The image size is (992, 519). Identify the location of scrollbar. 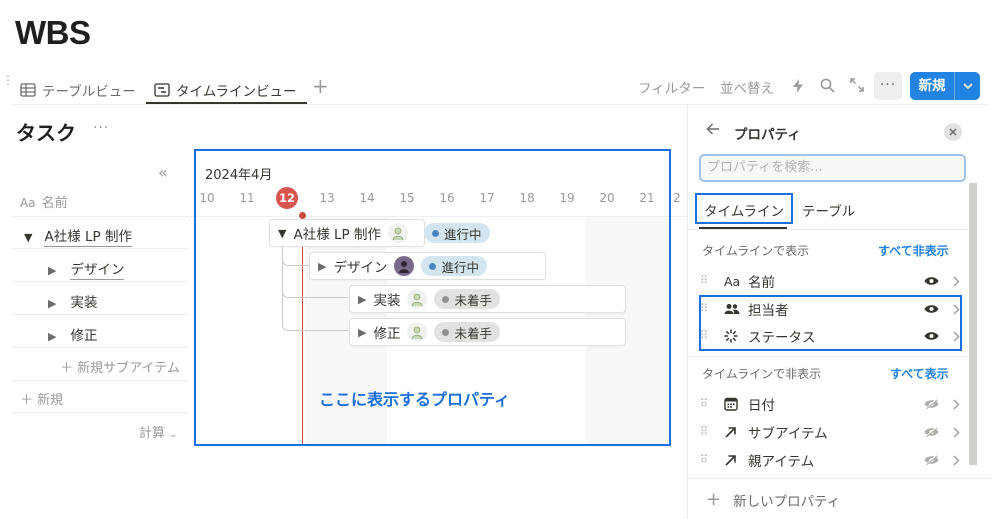
(973, 324).